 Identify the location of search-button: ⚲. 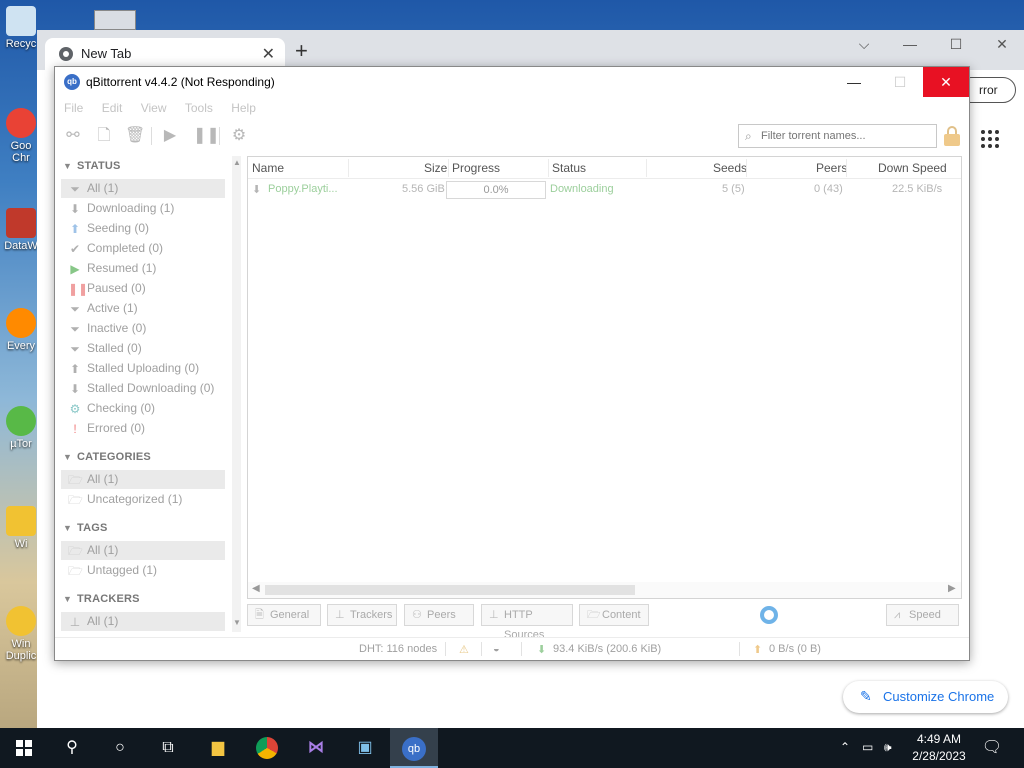
(72, 748).